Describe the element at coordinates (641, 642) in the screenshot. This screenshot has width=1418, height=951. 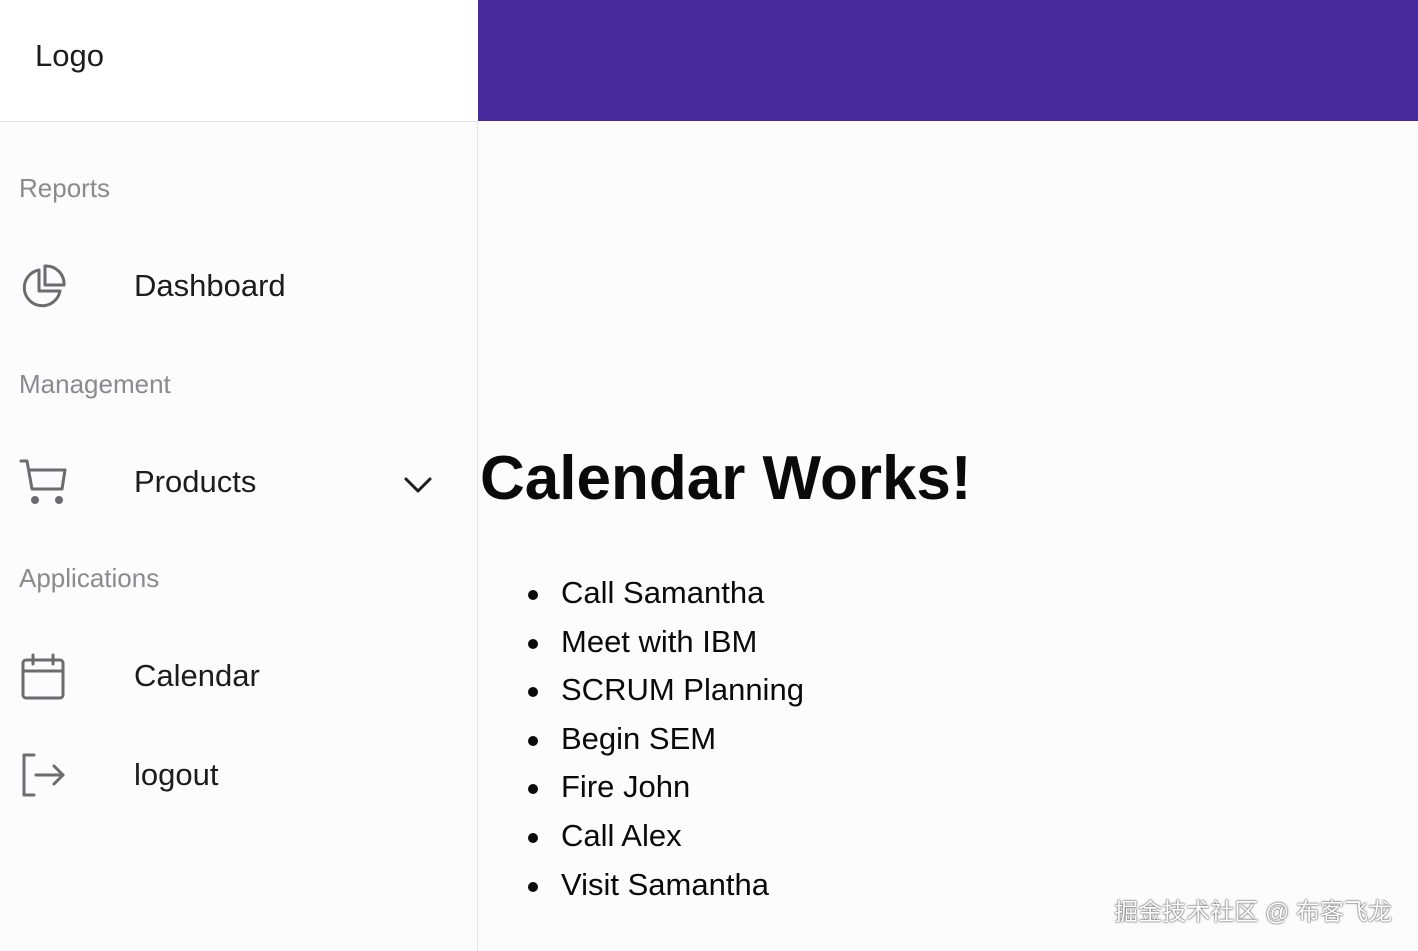
I see `list-item: Meet with IBM` at that location.